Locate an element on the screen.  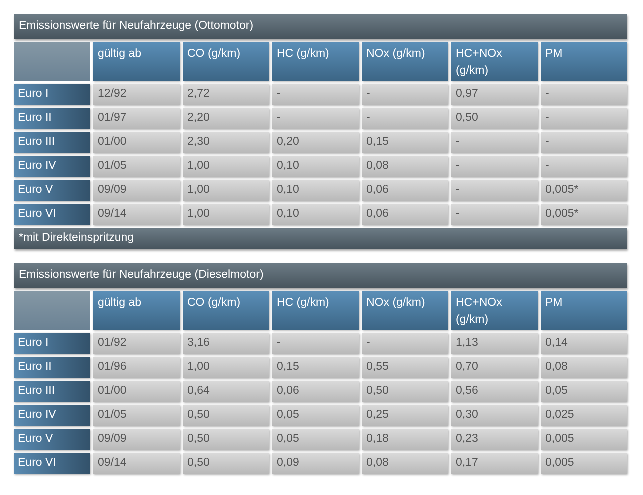
table-cell: 0,025 is located at coordinates (583, 415).